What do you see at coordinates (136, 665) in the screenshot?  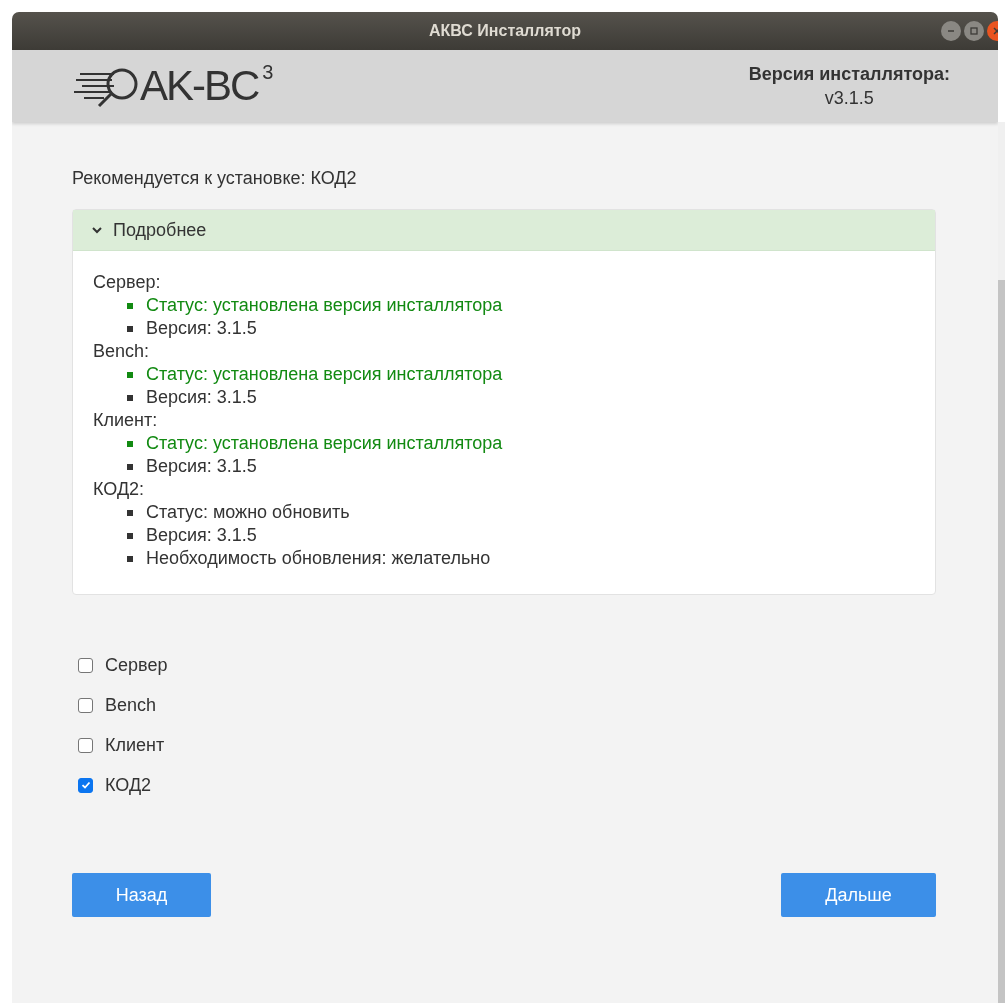 I see `checkbox-label: Сервер` at bounding box center [136, 665].